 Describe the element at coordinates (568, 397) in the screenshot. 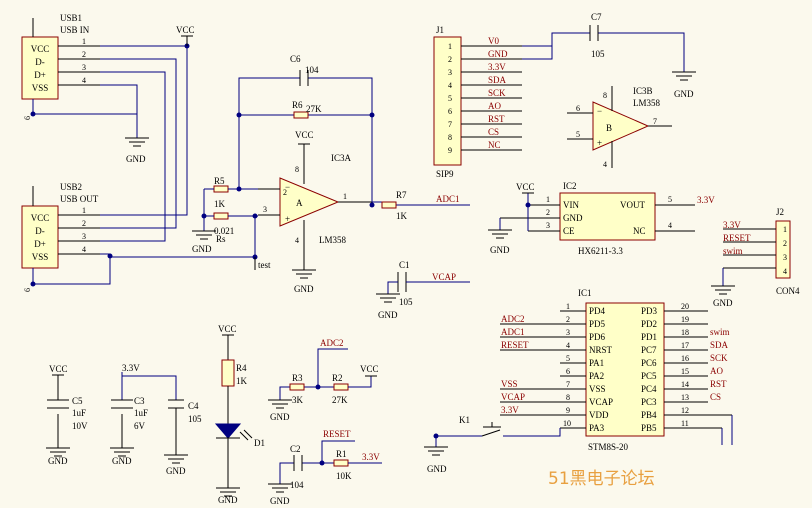

I see `ic1-num-8: 8` at that location.